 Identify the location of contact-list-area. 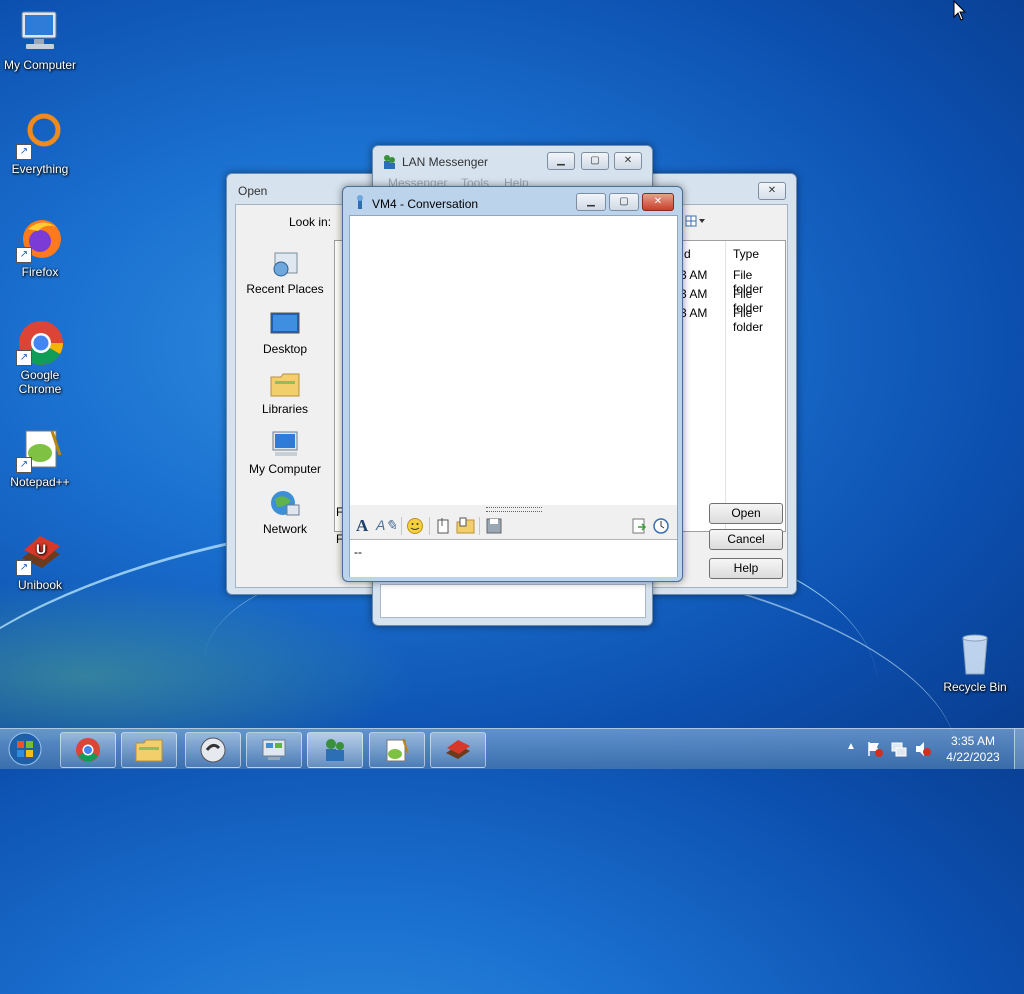
(513, 601).